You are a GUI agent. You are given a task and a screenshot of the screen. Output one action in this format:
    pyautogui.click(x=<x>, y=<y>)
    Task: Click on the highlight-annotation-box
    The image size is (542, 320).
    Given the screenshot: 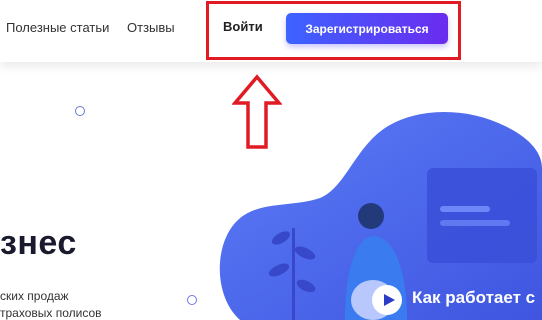 What is the action you would take?
    pyautogui.click(x=333, y=30)
    